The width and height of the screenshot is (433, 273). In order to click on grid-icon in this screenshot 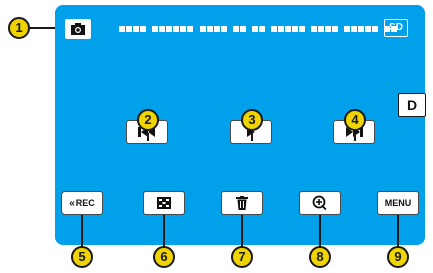, I will do `click(164, 203)`.